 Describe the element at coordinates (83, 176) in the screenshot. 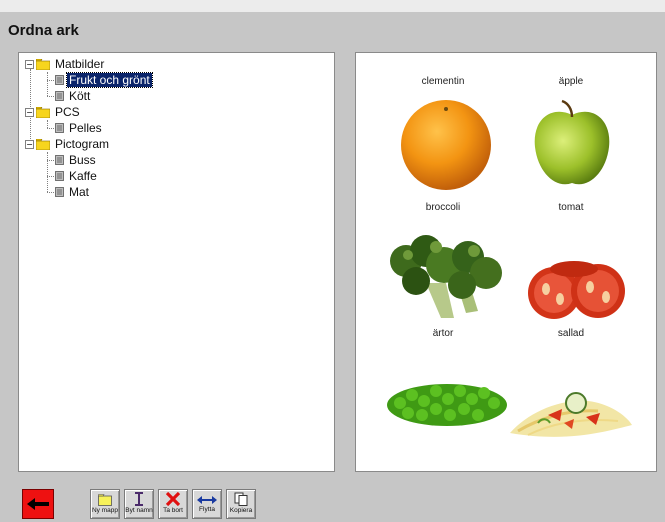

I see `tree-item-label: Kaffe` at that location.